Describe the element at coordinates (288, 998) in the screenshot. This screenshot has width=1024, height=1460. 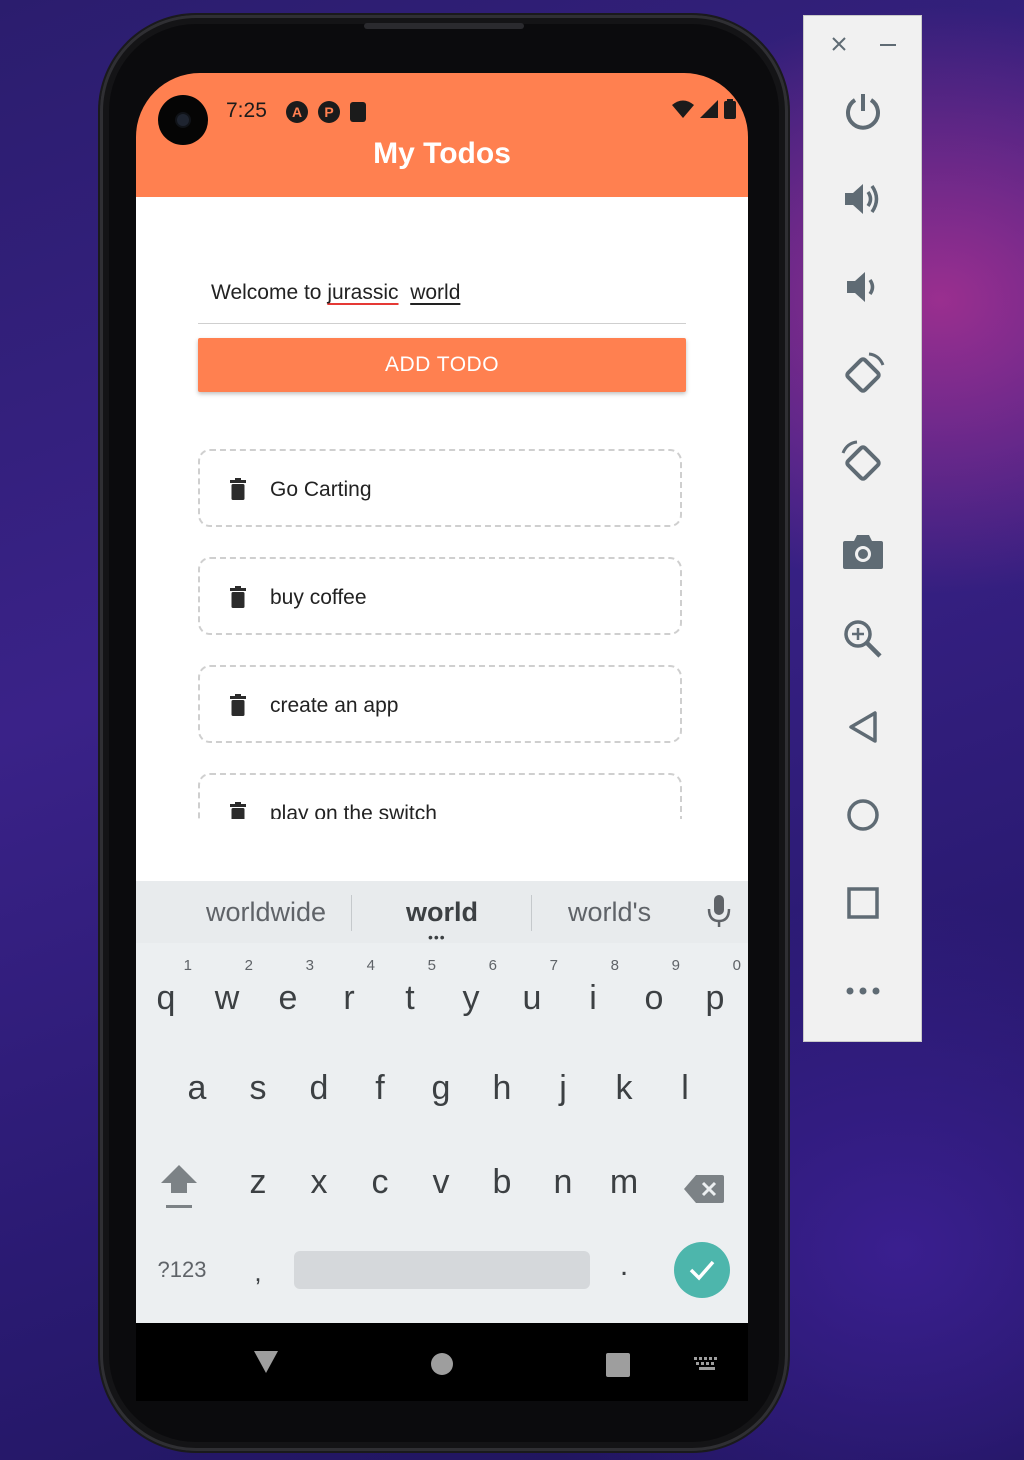
I see `key-label: e` at that location.